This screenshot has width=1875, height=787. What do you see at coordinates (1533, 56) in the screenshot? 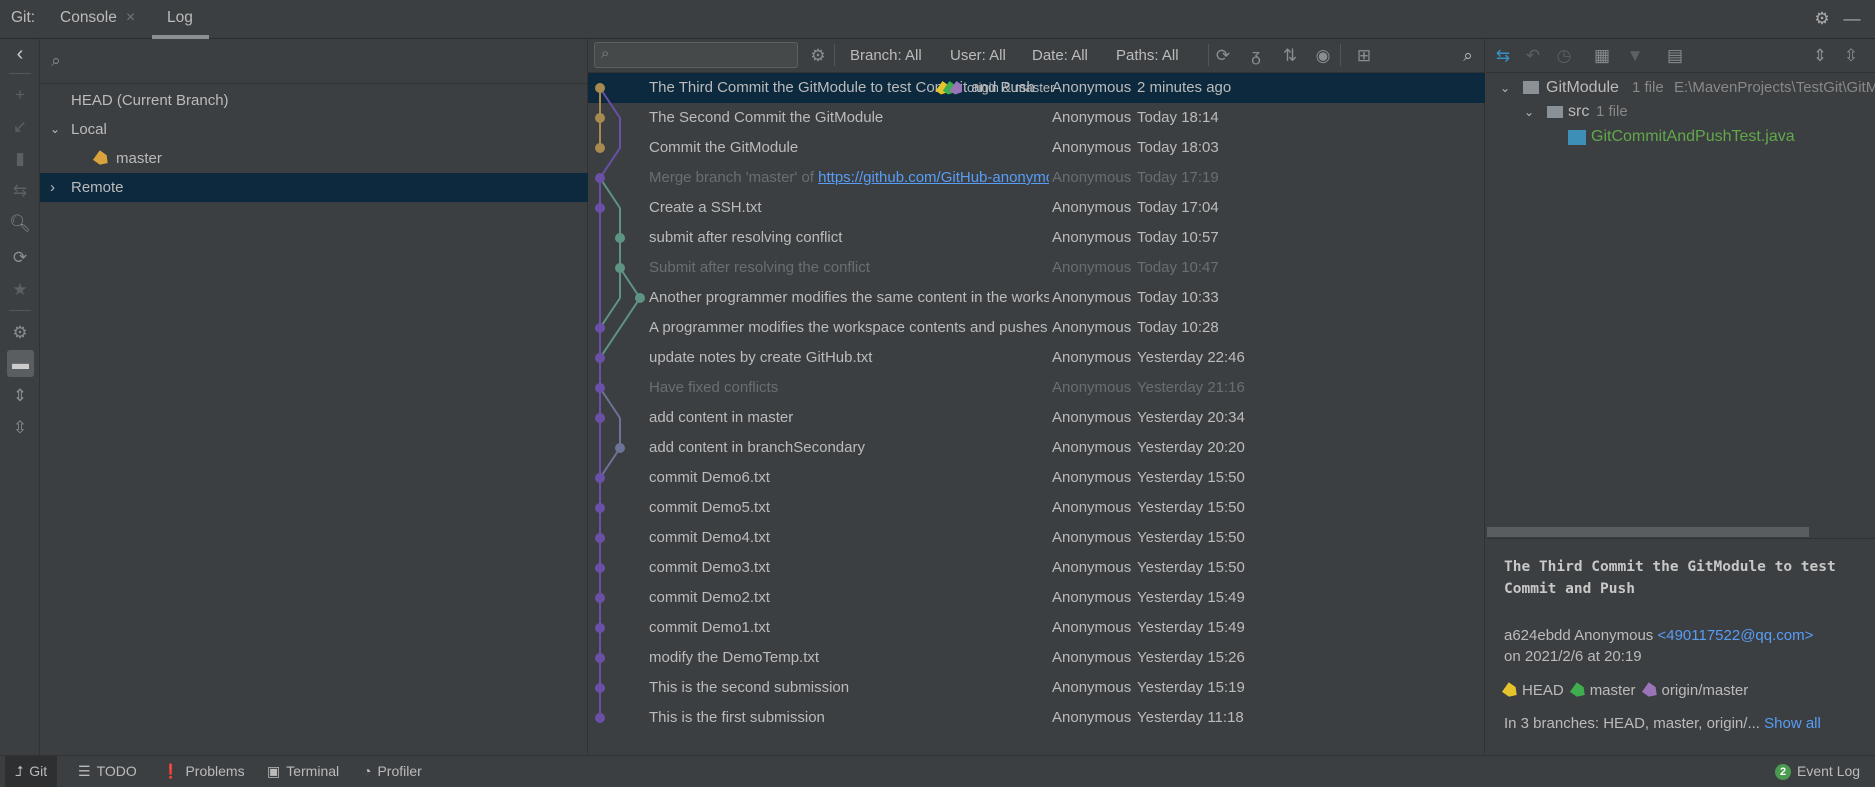
I see `revert-icon: ↶` at bounding box center [1533, 56].